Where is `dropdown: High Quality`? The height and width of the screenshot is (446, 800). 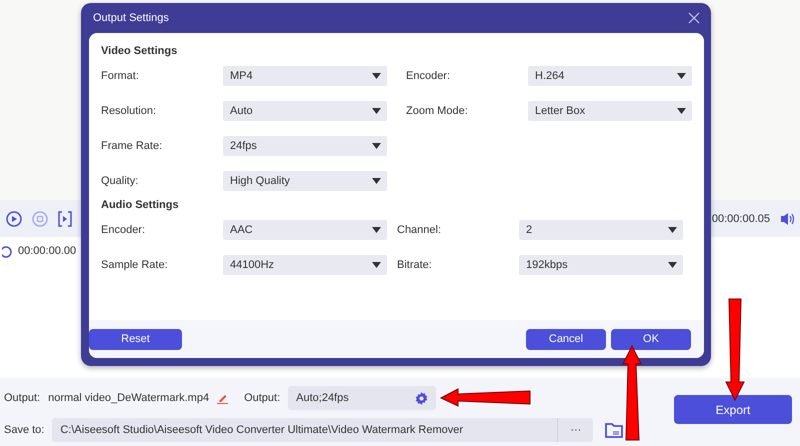
dropdown: High Quality is located at coordinates (305, 181).